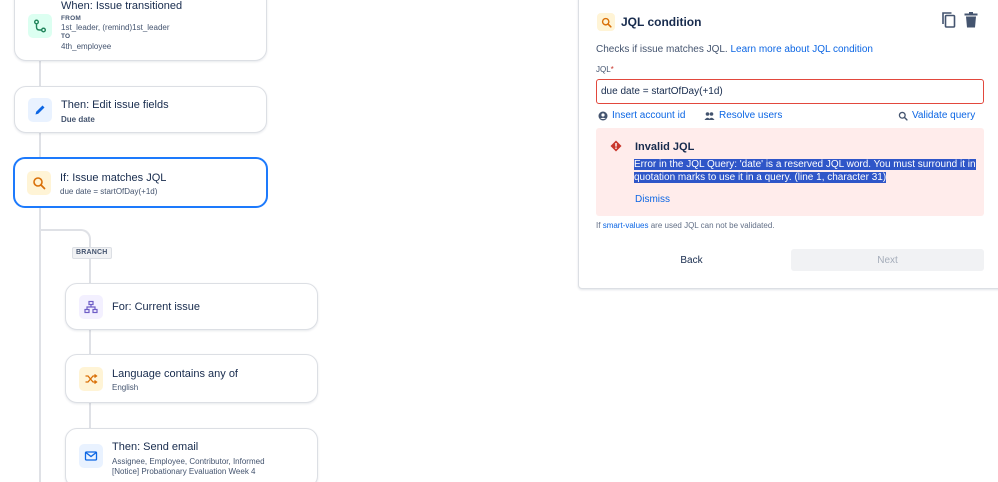  What do you see at coordinates (184, 471) in the screenshot?
I see `send-email-subject: [Notice] Probationary Evaluation Week 4` at bounding box center [184, 471].